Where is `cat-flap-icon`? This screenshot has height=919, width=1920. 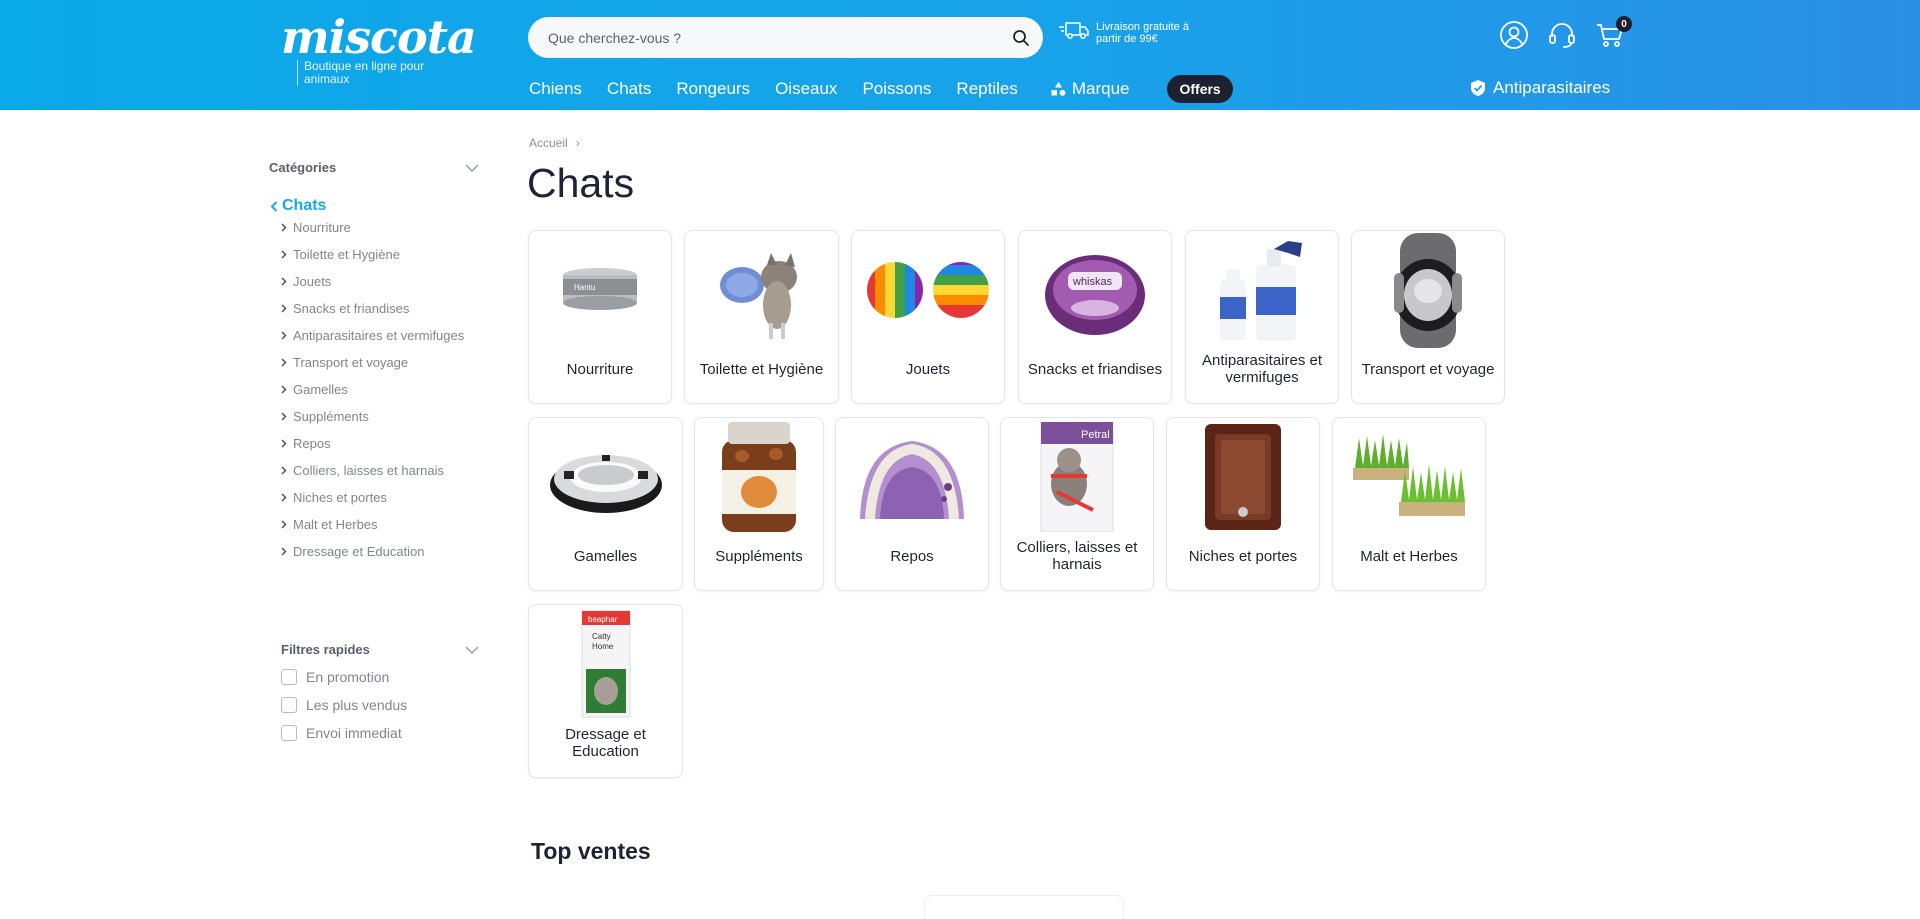 cat-flap-icon is located at coordinates (1243, 477).